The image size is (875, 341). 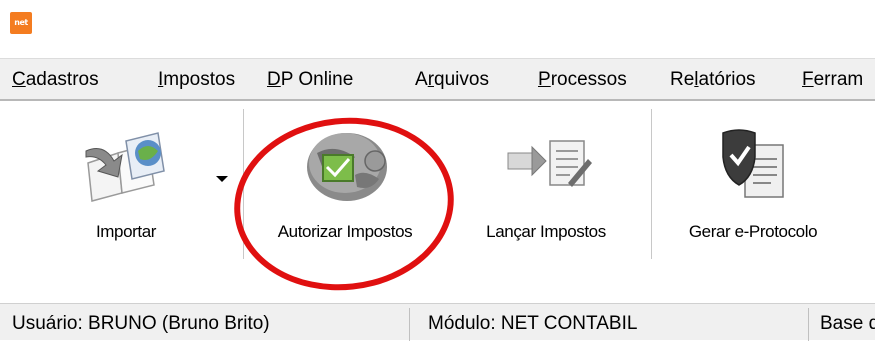 I want to click on import-label: Importar, so click(x=126, y=231).